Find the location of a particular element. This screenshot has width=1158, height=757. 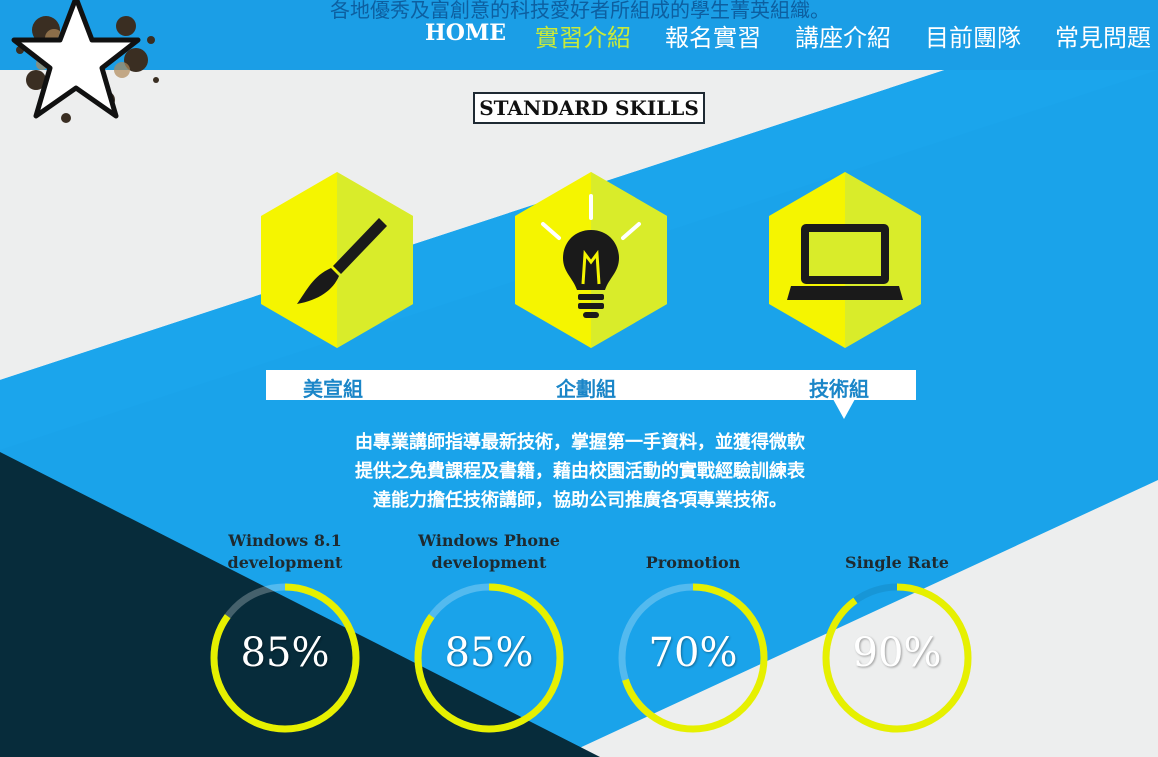

hex-planning-group is located at coordinates (591, 260).